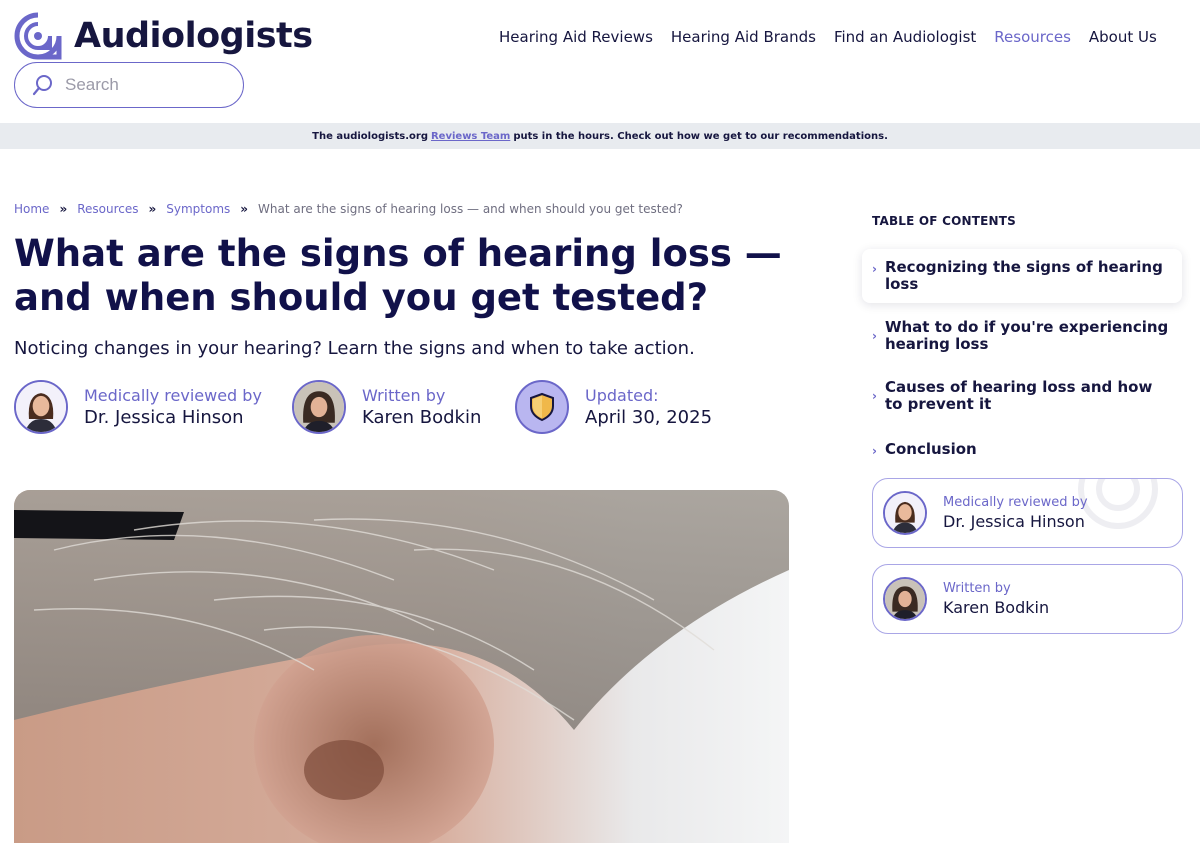 The image size is (1200, 843). I want to click on updated-meta: Updated: April 30, 2025, so click(613, 407).